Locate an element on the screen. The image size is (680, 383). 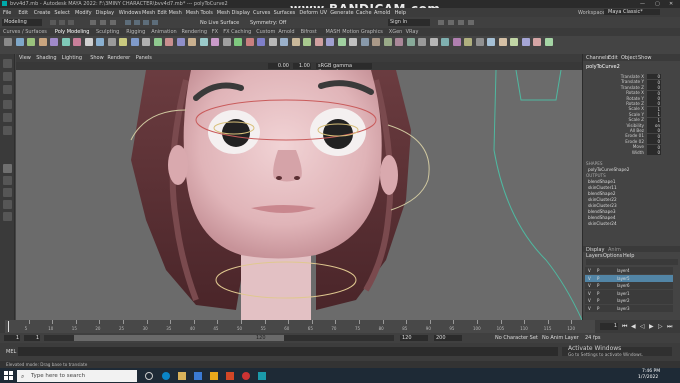
channel-attr-label: Translate Y is located at coordinates (632, 81).